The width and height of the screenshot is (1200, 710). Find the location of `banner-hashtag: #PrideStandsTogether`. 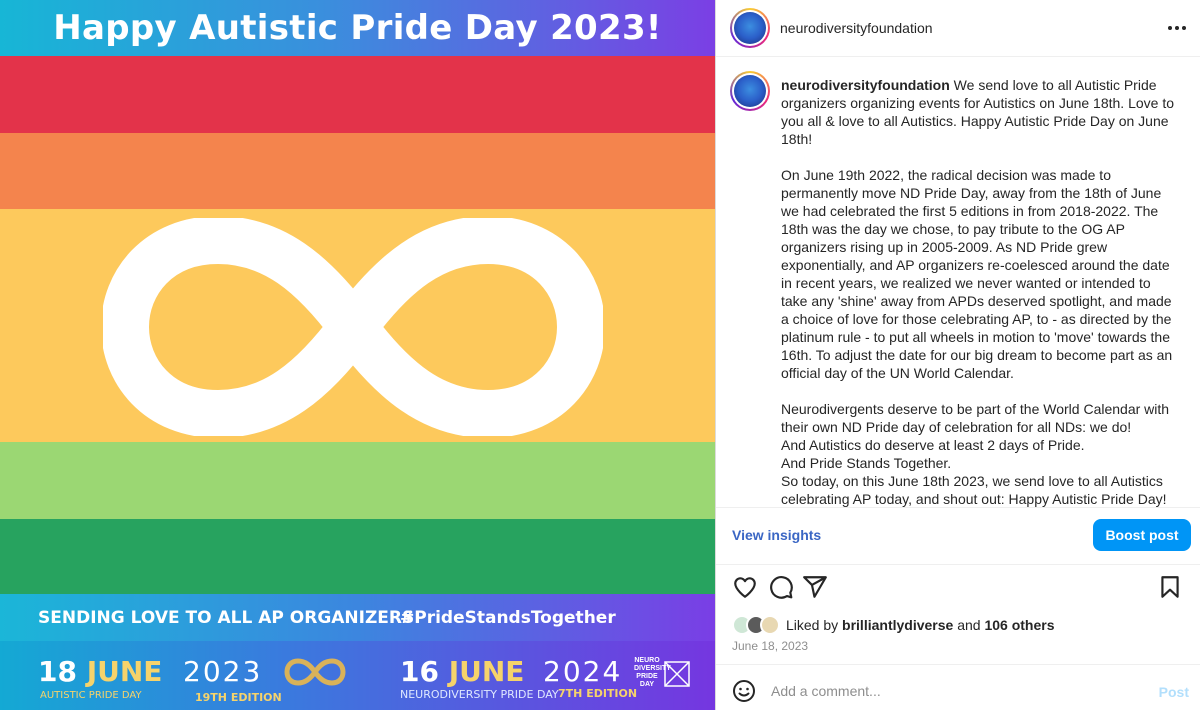

banner-hashtag: #PrideStandsTogether is located at coordinates (508, 617).